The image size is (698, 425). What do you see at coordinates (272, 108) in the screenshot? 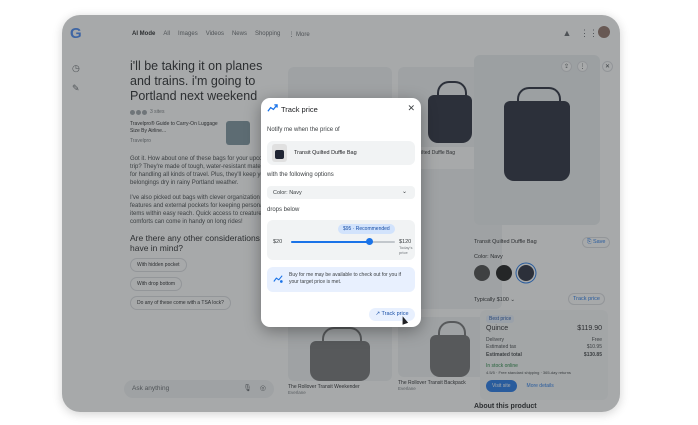
I see `trend-icon` at bounding box center [272, 108].